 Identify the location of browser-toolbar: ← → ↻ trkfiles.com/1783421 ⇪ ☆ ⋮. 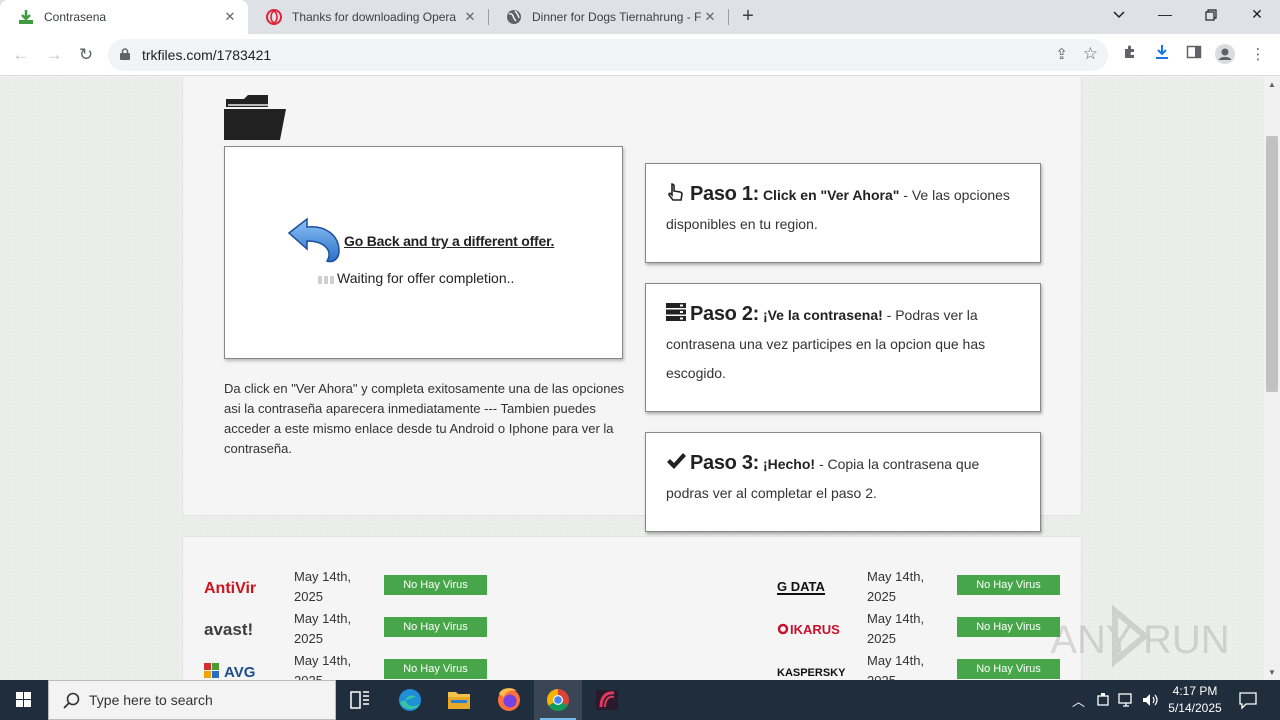
(640, 55).